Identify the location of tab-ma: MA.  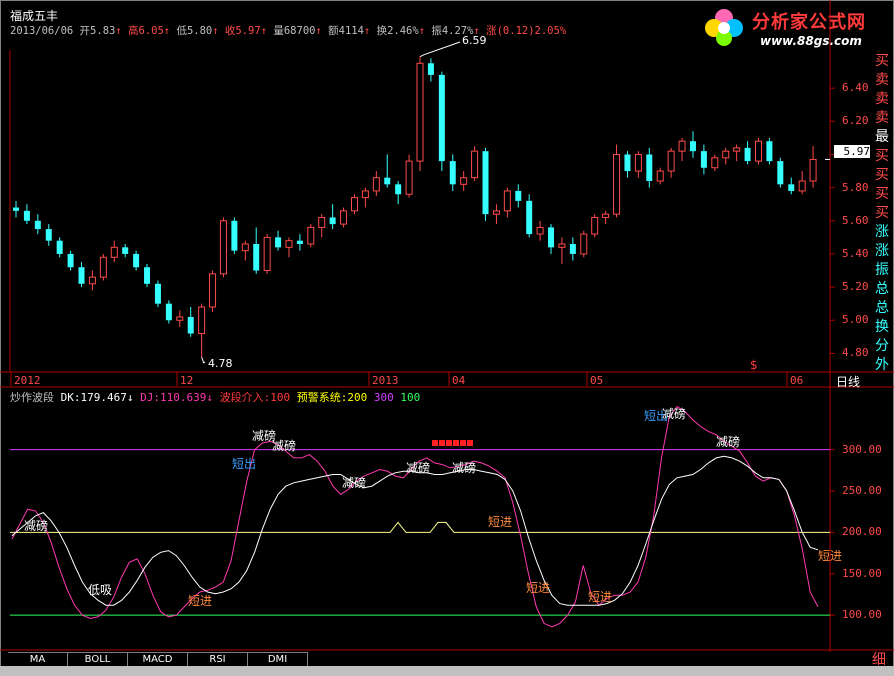
(38, 659).